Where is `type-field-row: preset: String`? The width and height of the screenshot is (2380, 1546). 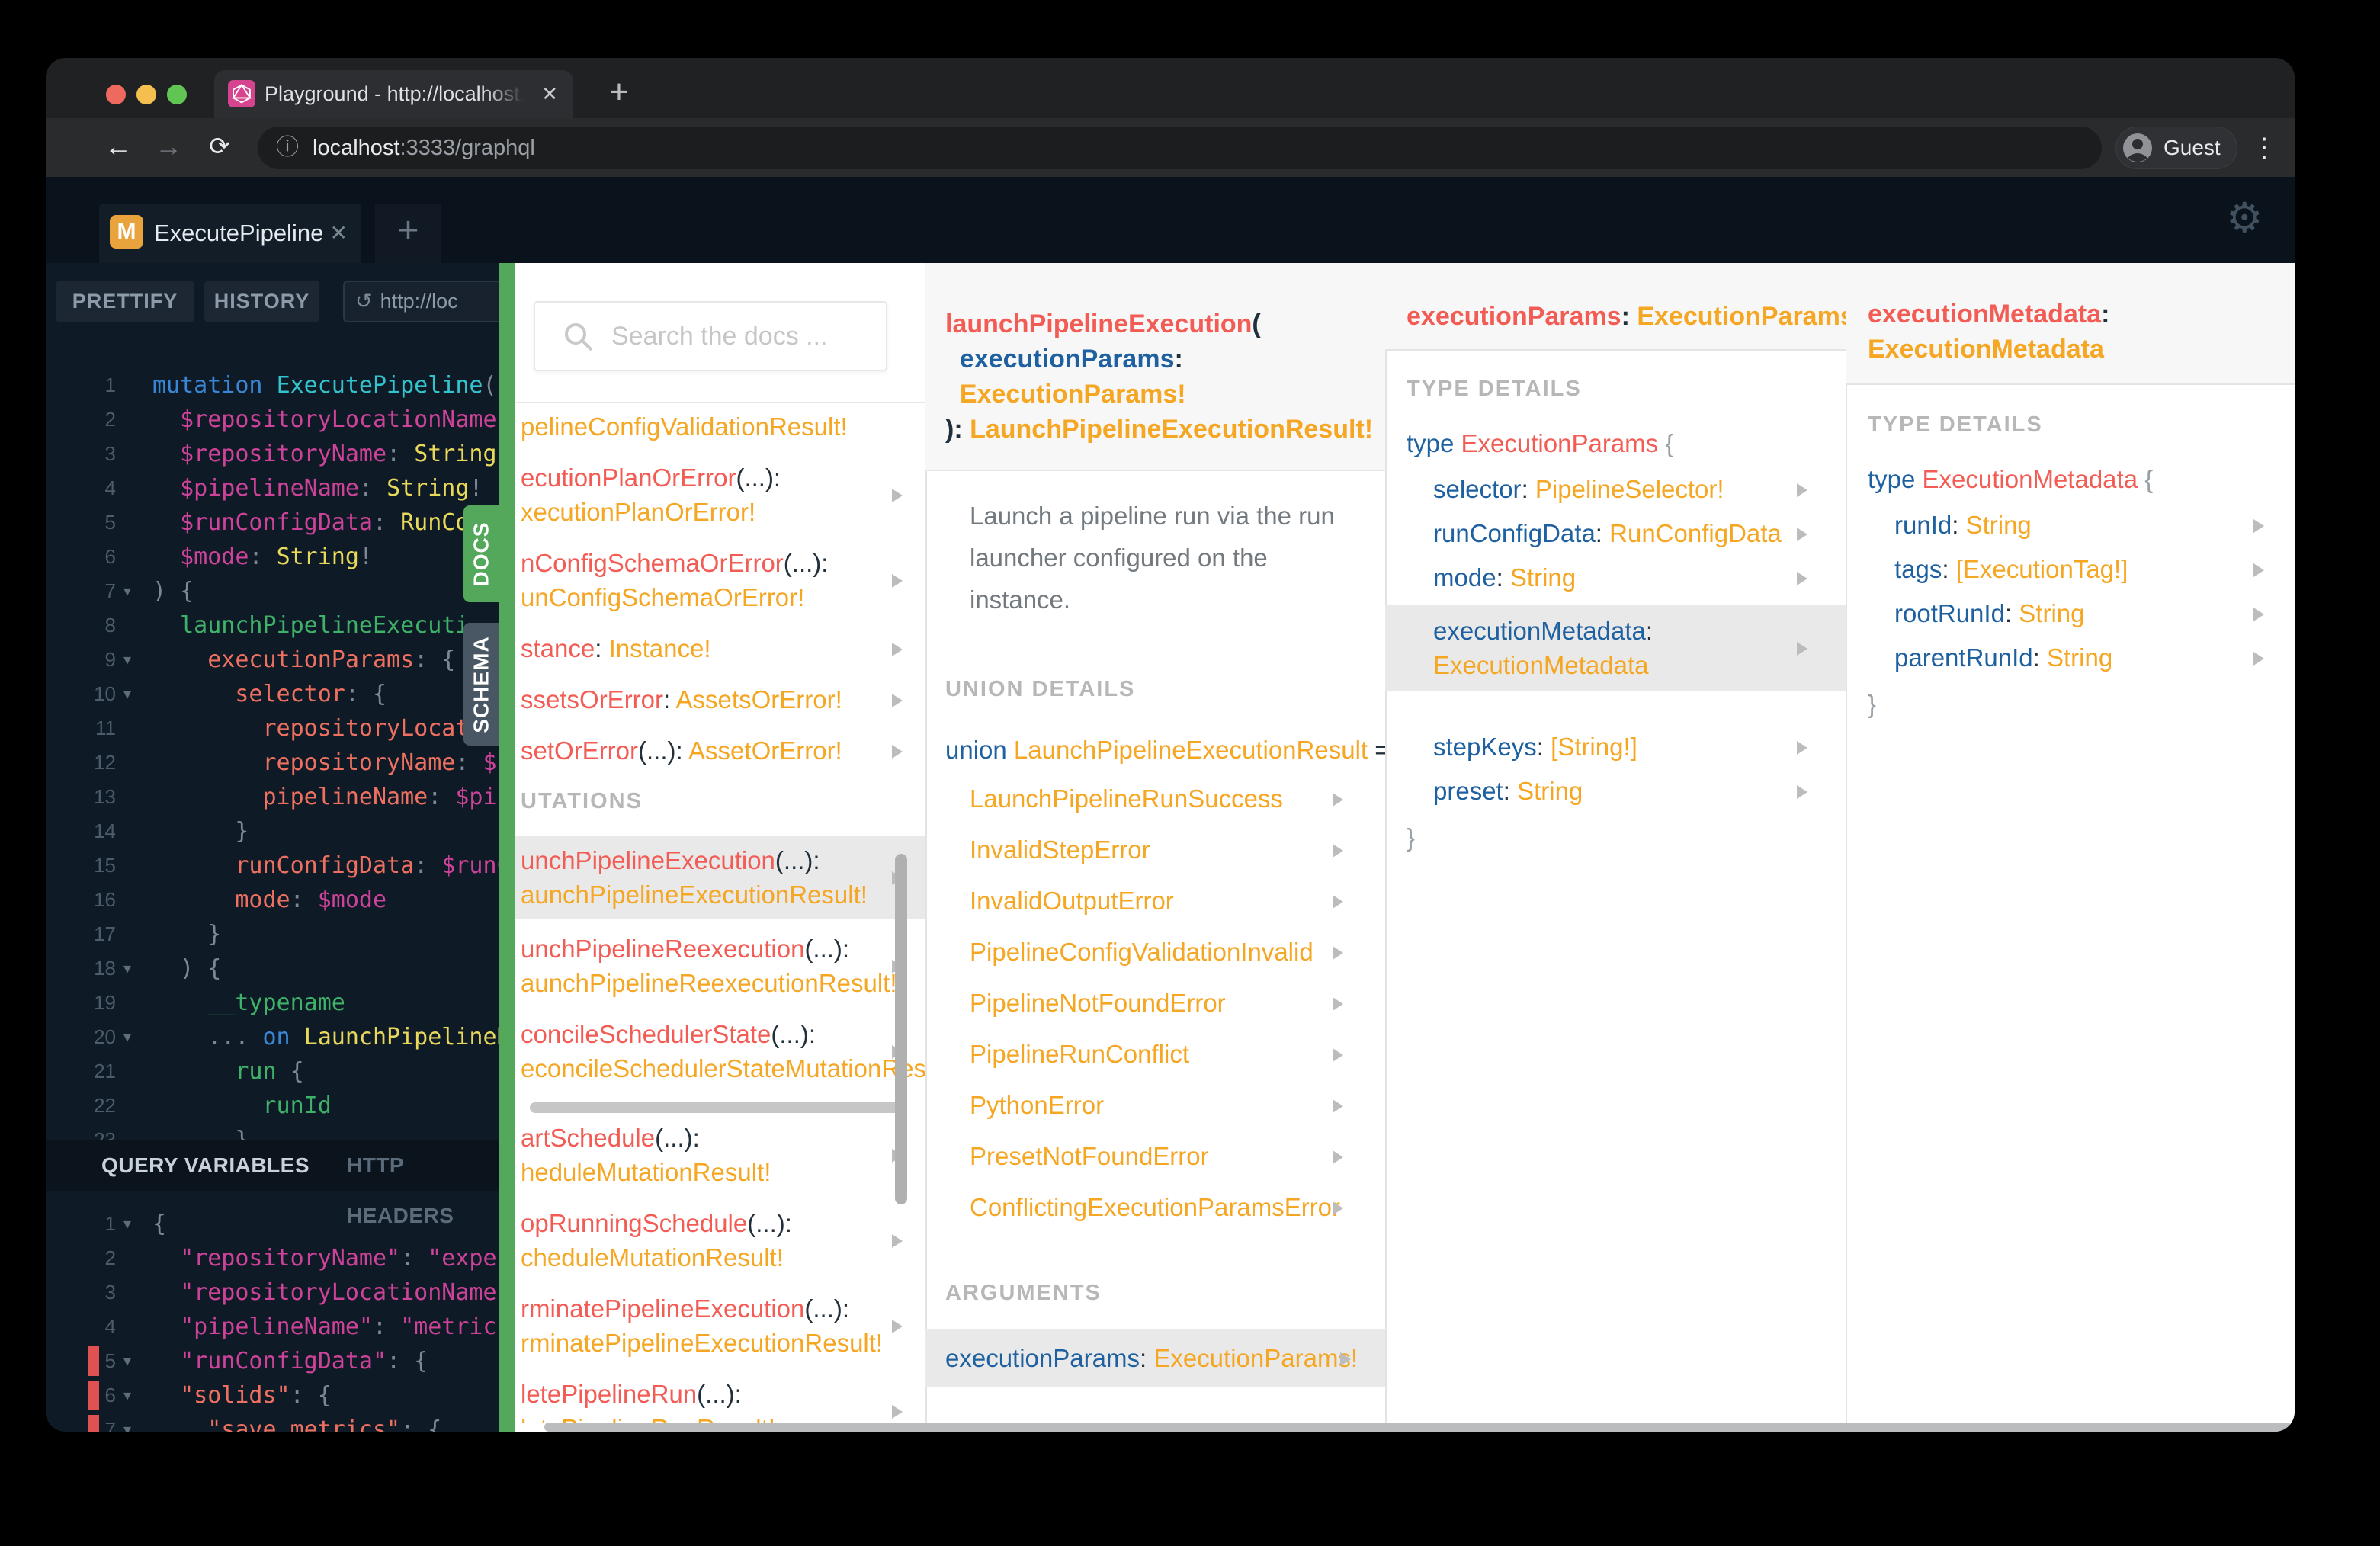
type-field-row: preset: String is located at coordinates (1615, 791).